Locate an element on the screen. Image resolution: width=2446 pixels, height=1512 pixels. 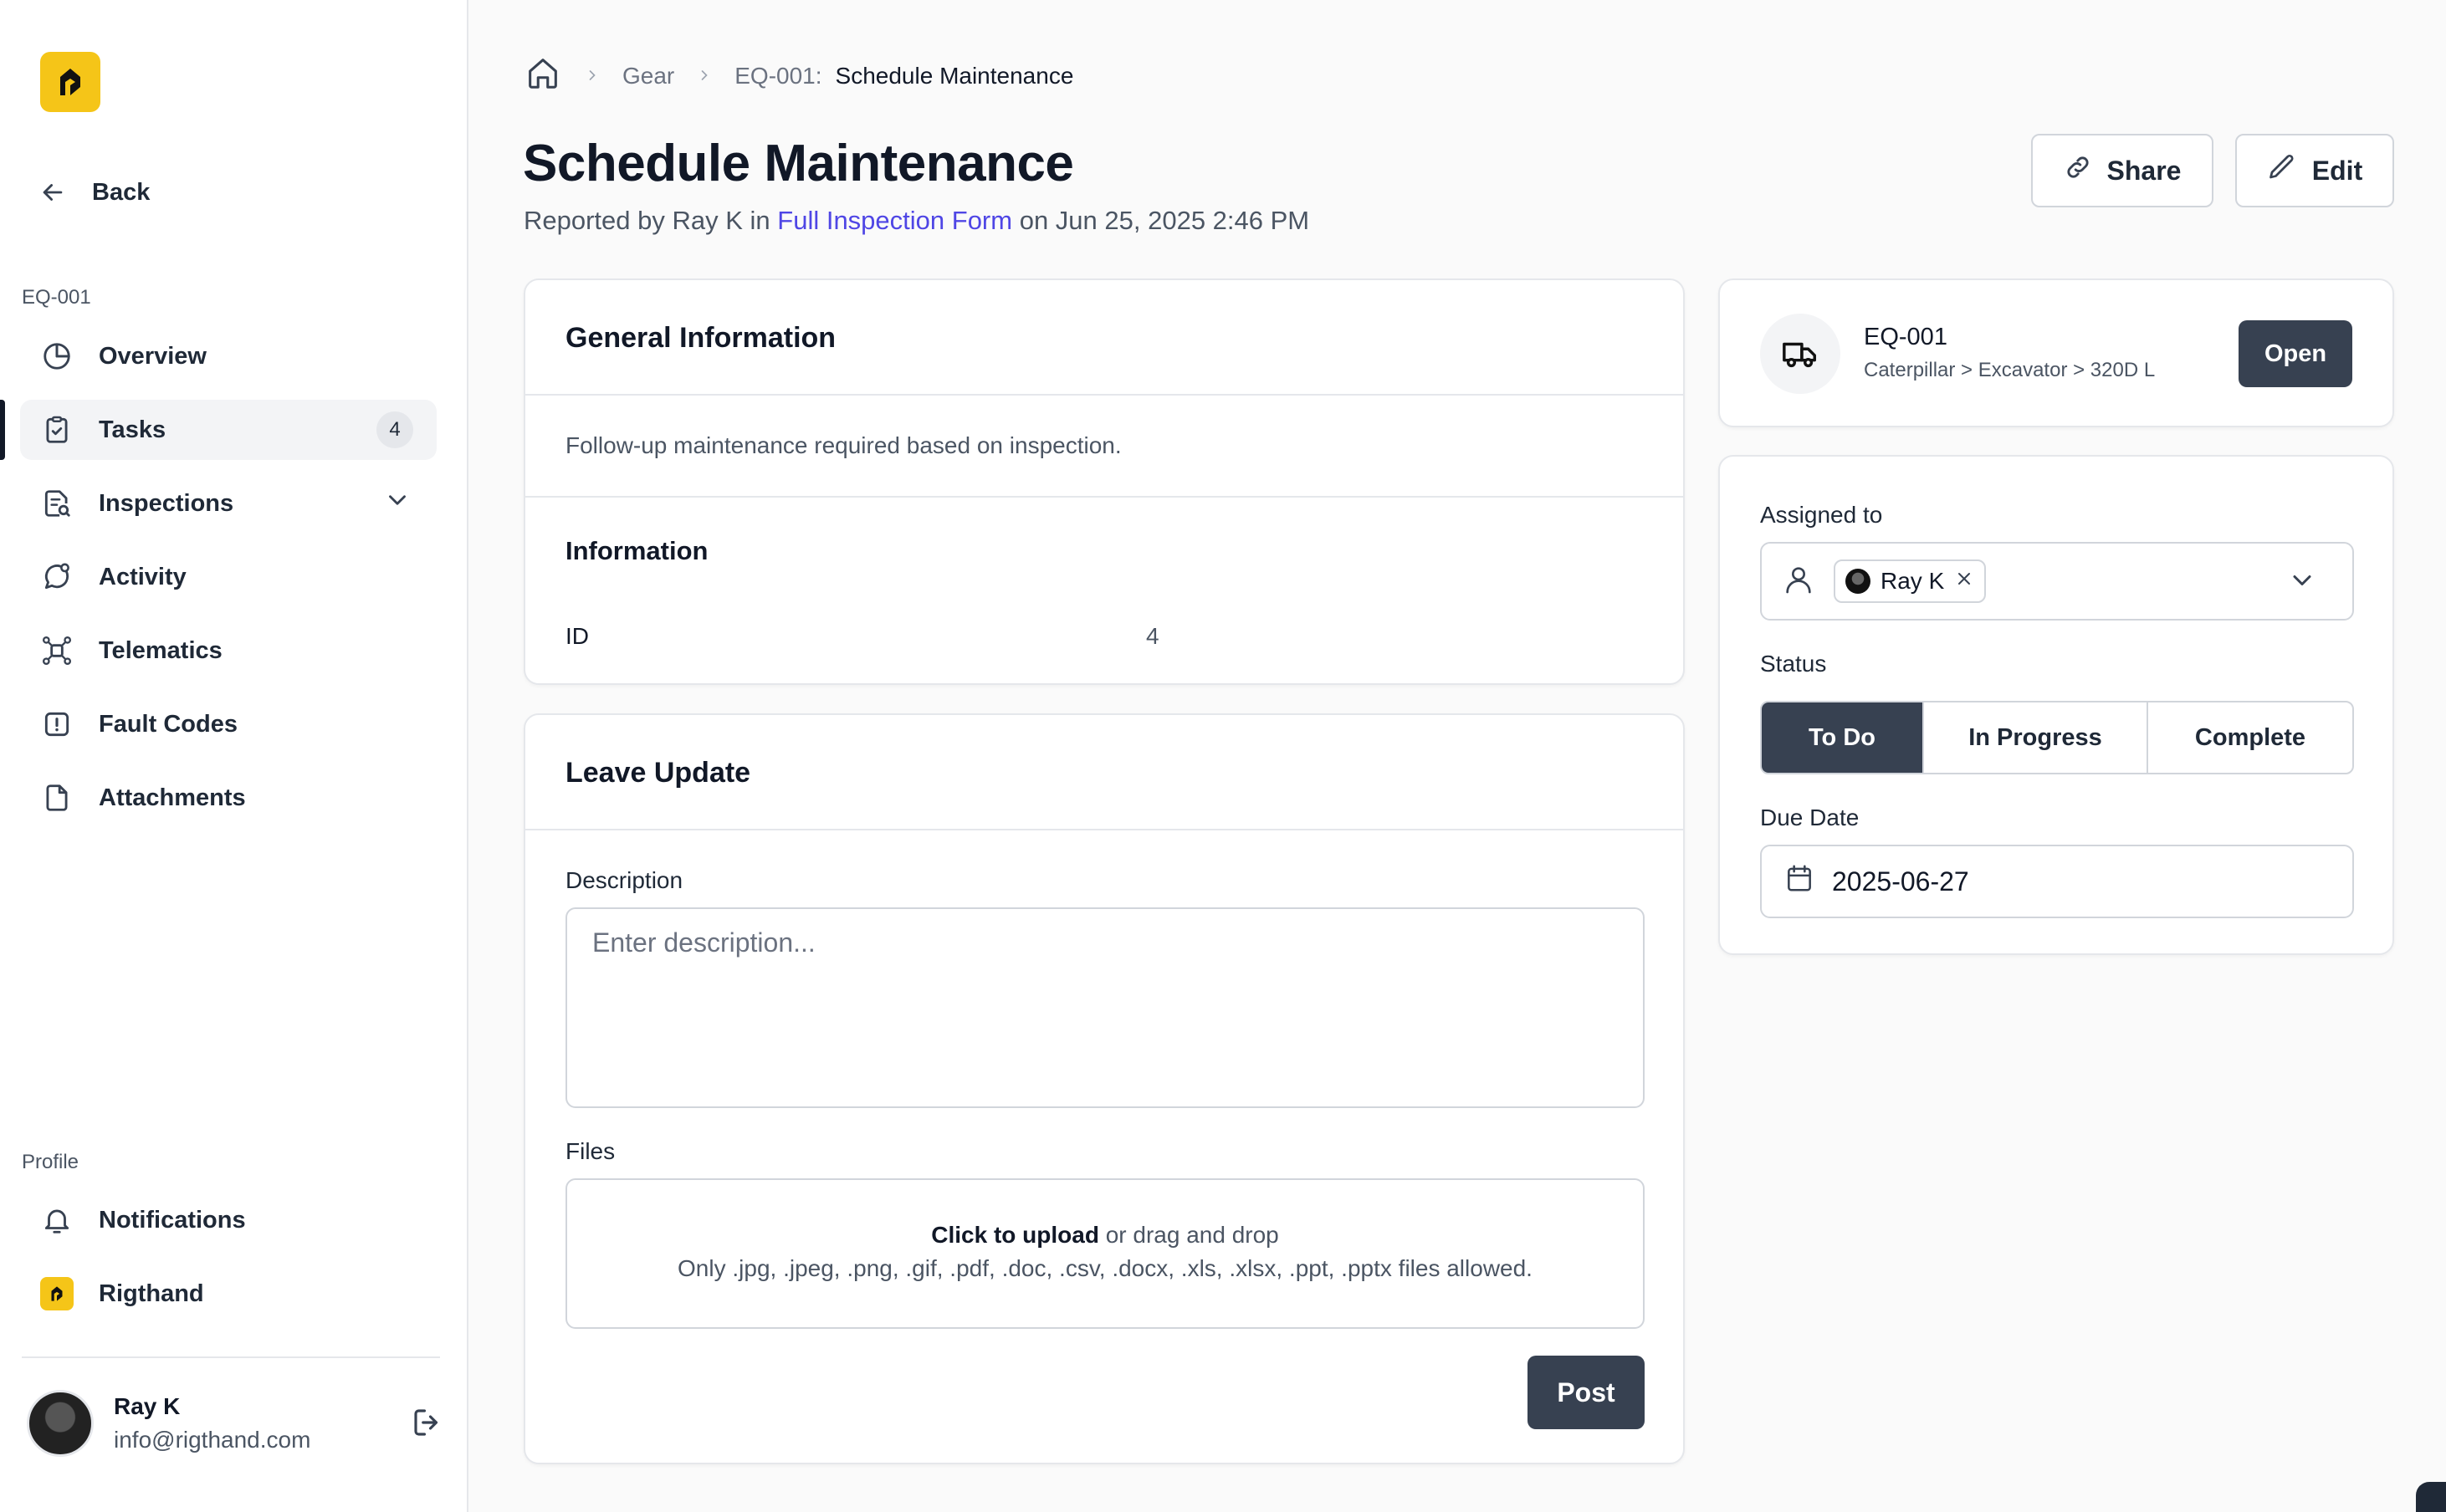
sidebar-item-label: Telematics is located at coordinates (161, 650).